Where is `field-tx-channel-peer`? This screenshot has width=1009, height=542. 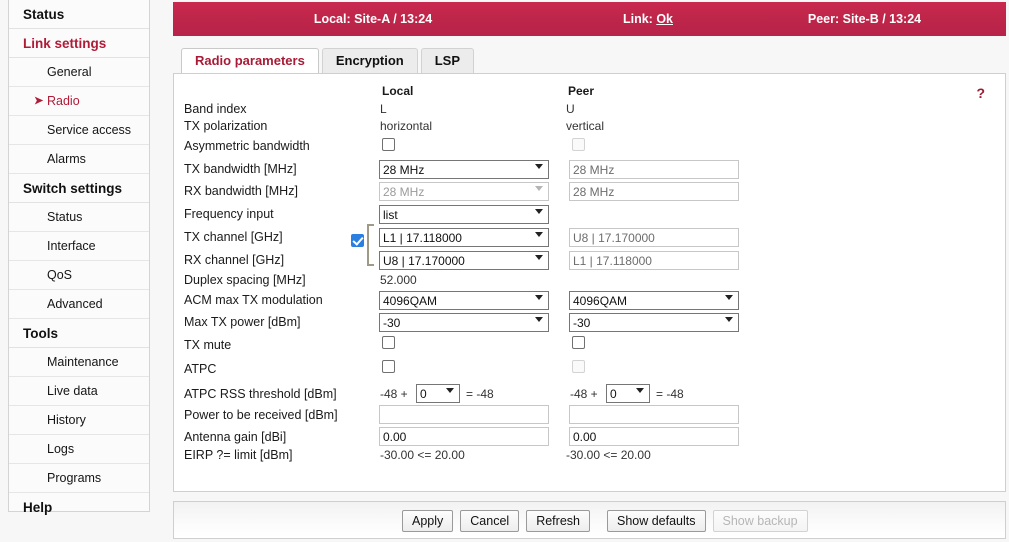 field-tx-channel-peer is located at coordinates (654, 237).